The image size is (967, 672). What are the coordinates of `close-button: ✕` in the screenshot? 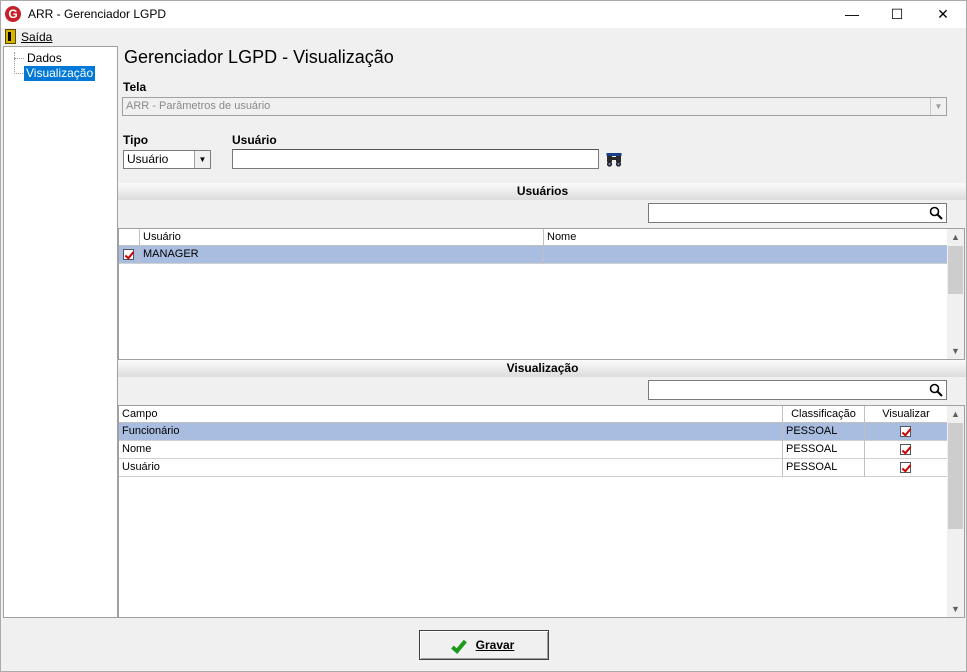 It's located at (943, 14).